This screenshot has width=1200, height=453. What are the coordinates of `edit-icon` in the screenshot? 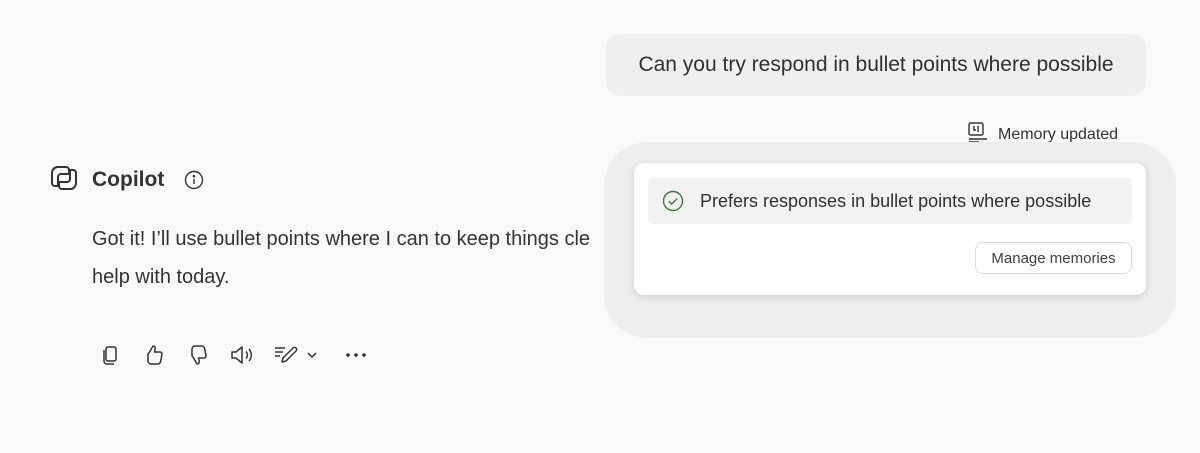 It's located at (286, 355).